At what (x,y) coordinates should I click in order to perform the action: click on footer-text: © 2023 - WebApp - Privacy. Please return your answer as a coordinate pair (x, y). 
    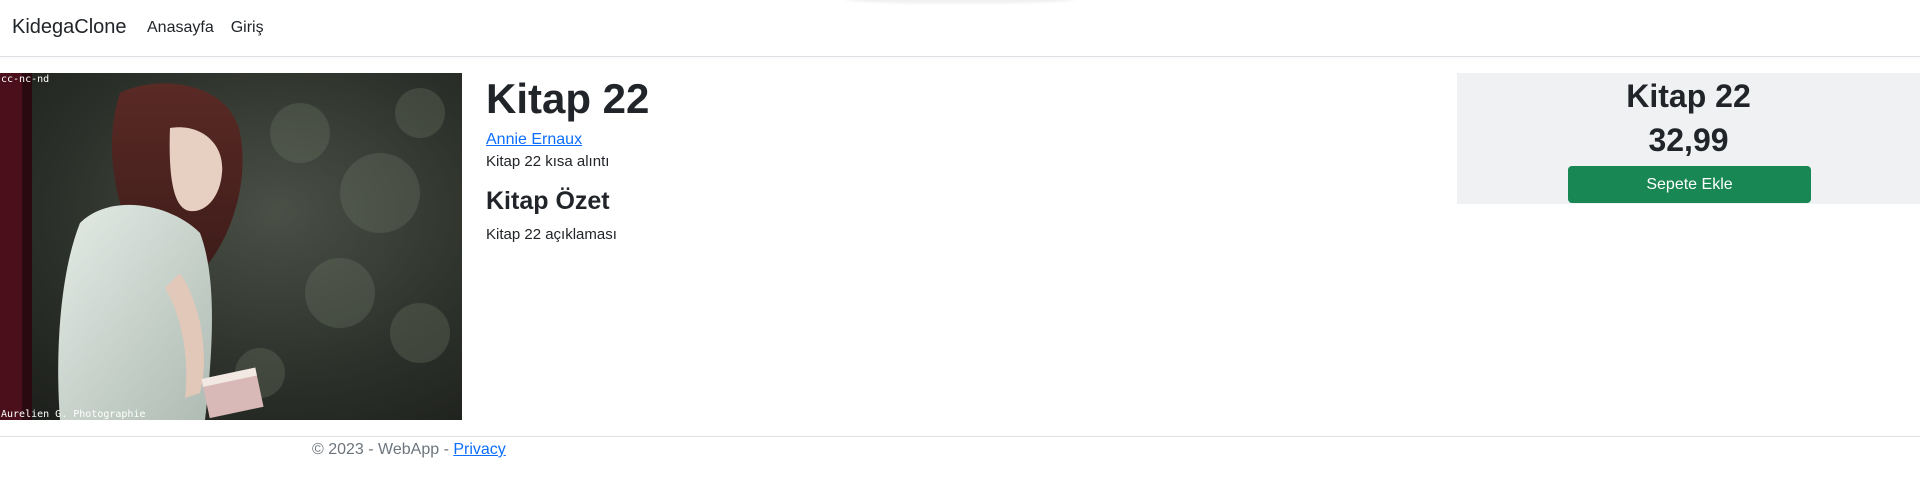
    Looking at the image, I should click on (409, 450).